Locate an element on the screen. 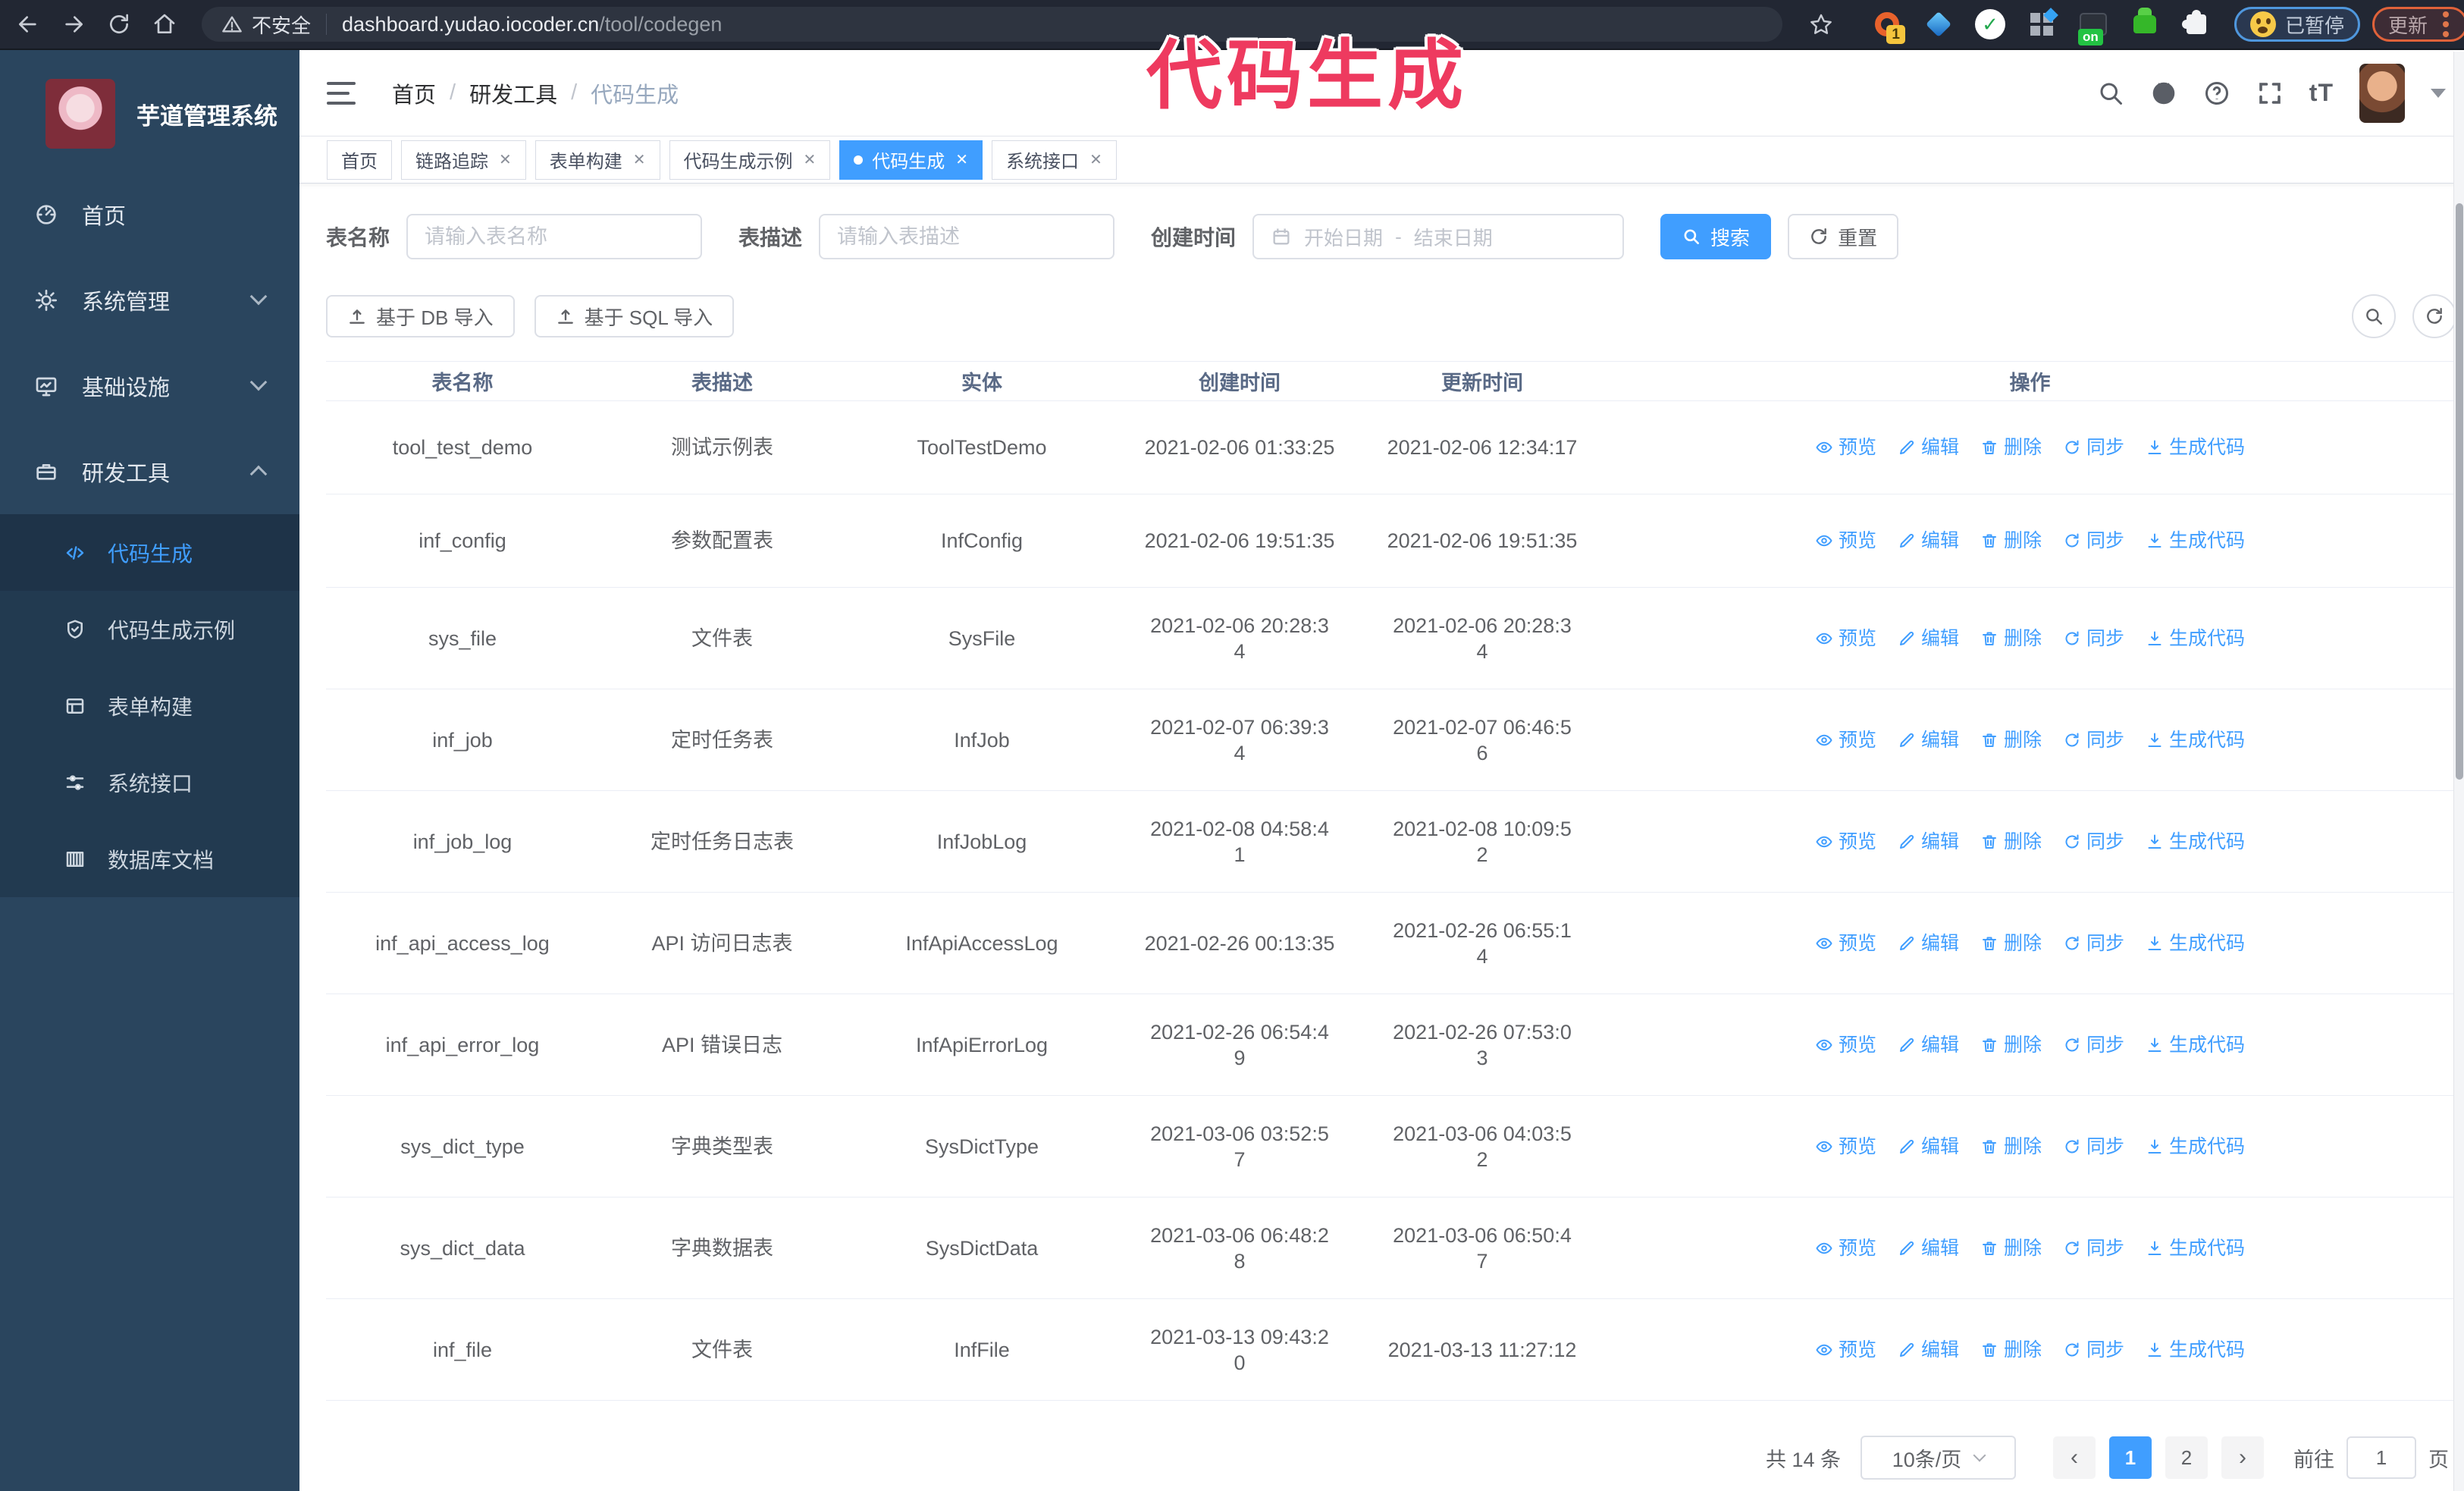 The height and width of the screenshot is (1491, 2464). page-button: 2 is located at coordinates (2186, 1457).